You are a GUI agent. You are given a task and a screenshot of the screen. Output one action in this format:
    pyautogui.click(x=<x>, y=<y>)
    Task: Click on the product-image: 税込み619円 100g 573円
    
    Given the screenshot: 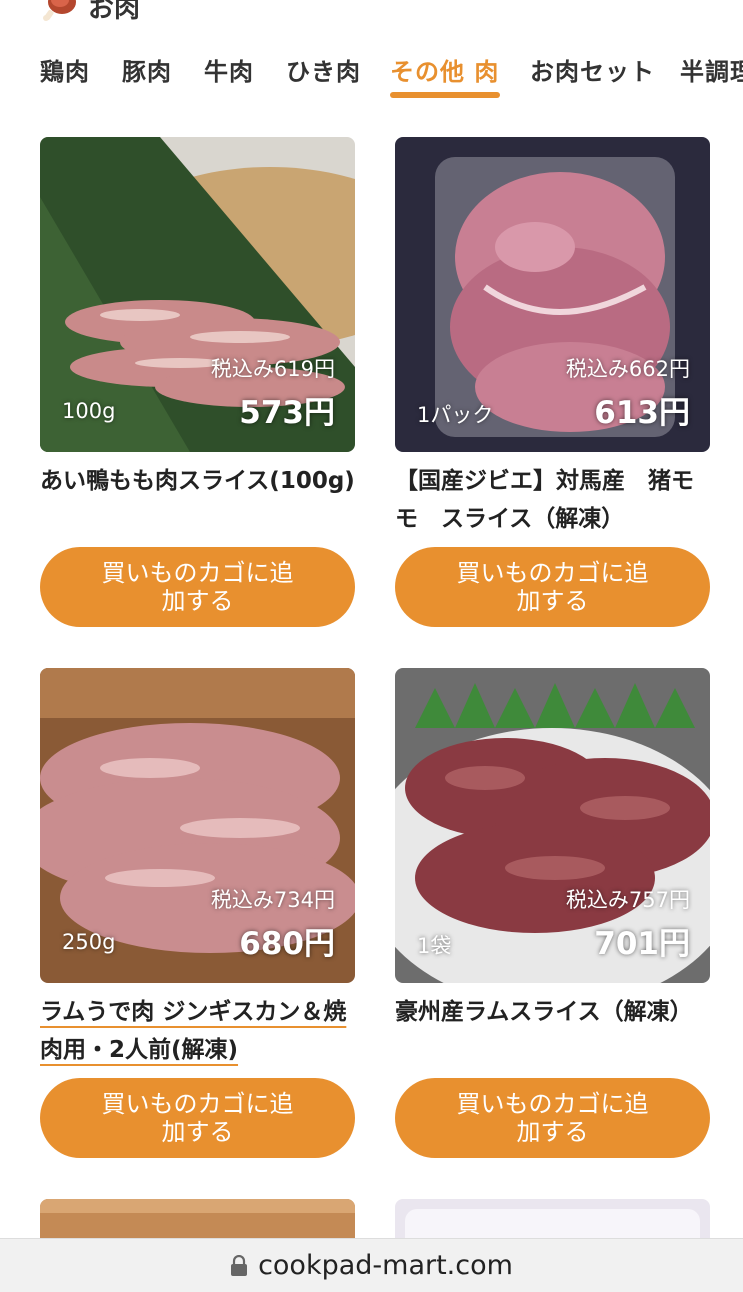 What is the action you would take?
    pyautogui.click(x=197, y=294)
    